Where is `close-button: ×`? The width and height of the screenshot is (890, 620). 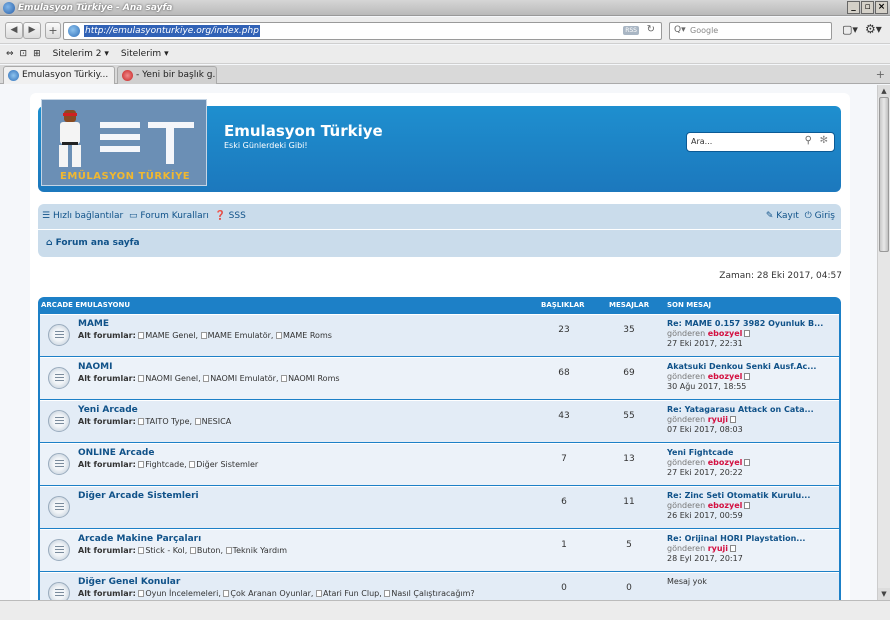
close-button: × is located at coordinates (881, 7).